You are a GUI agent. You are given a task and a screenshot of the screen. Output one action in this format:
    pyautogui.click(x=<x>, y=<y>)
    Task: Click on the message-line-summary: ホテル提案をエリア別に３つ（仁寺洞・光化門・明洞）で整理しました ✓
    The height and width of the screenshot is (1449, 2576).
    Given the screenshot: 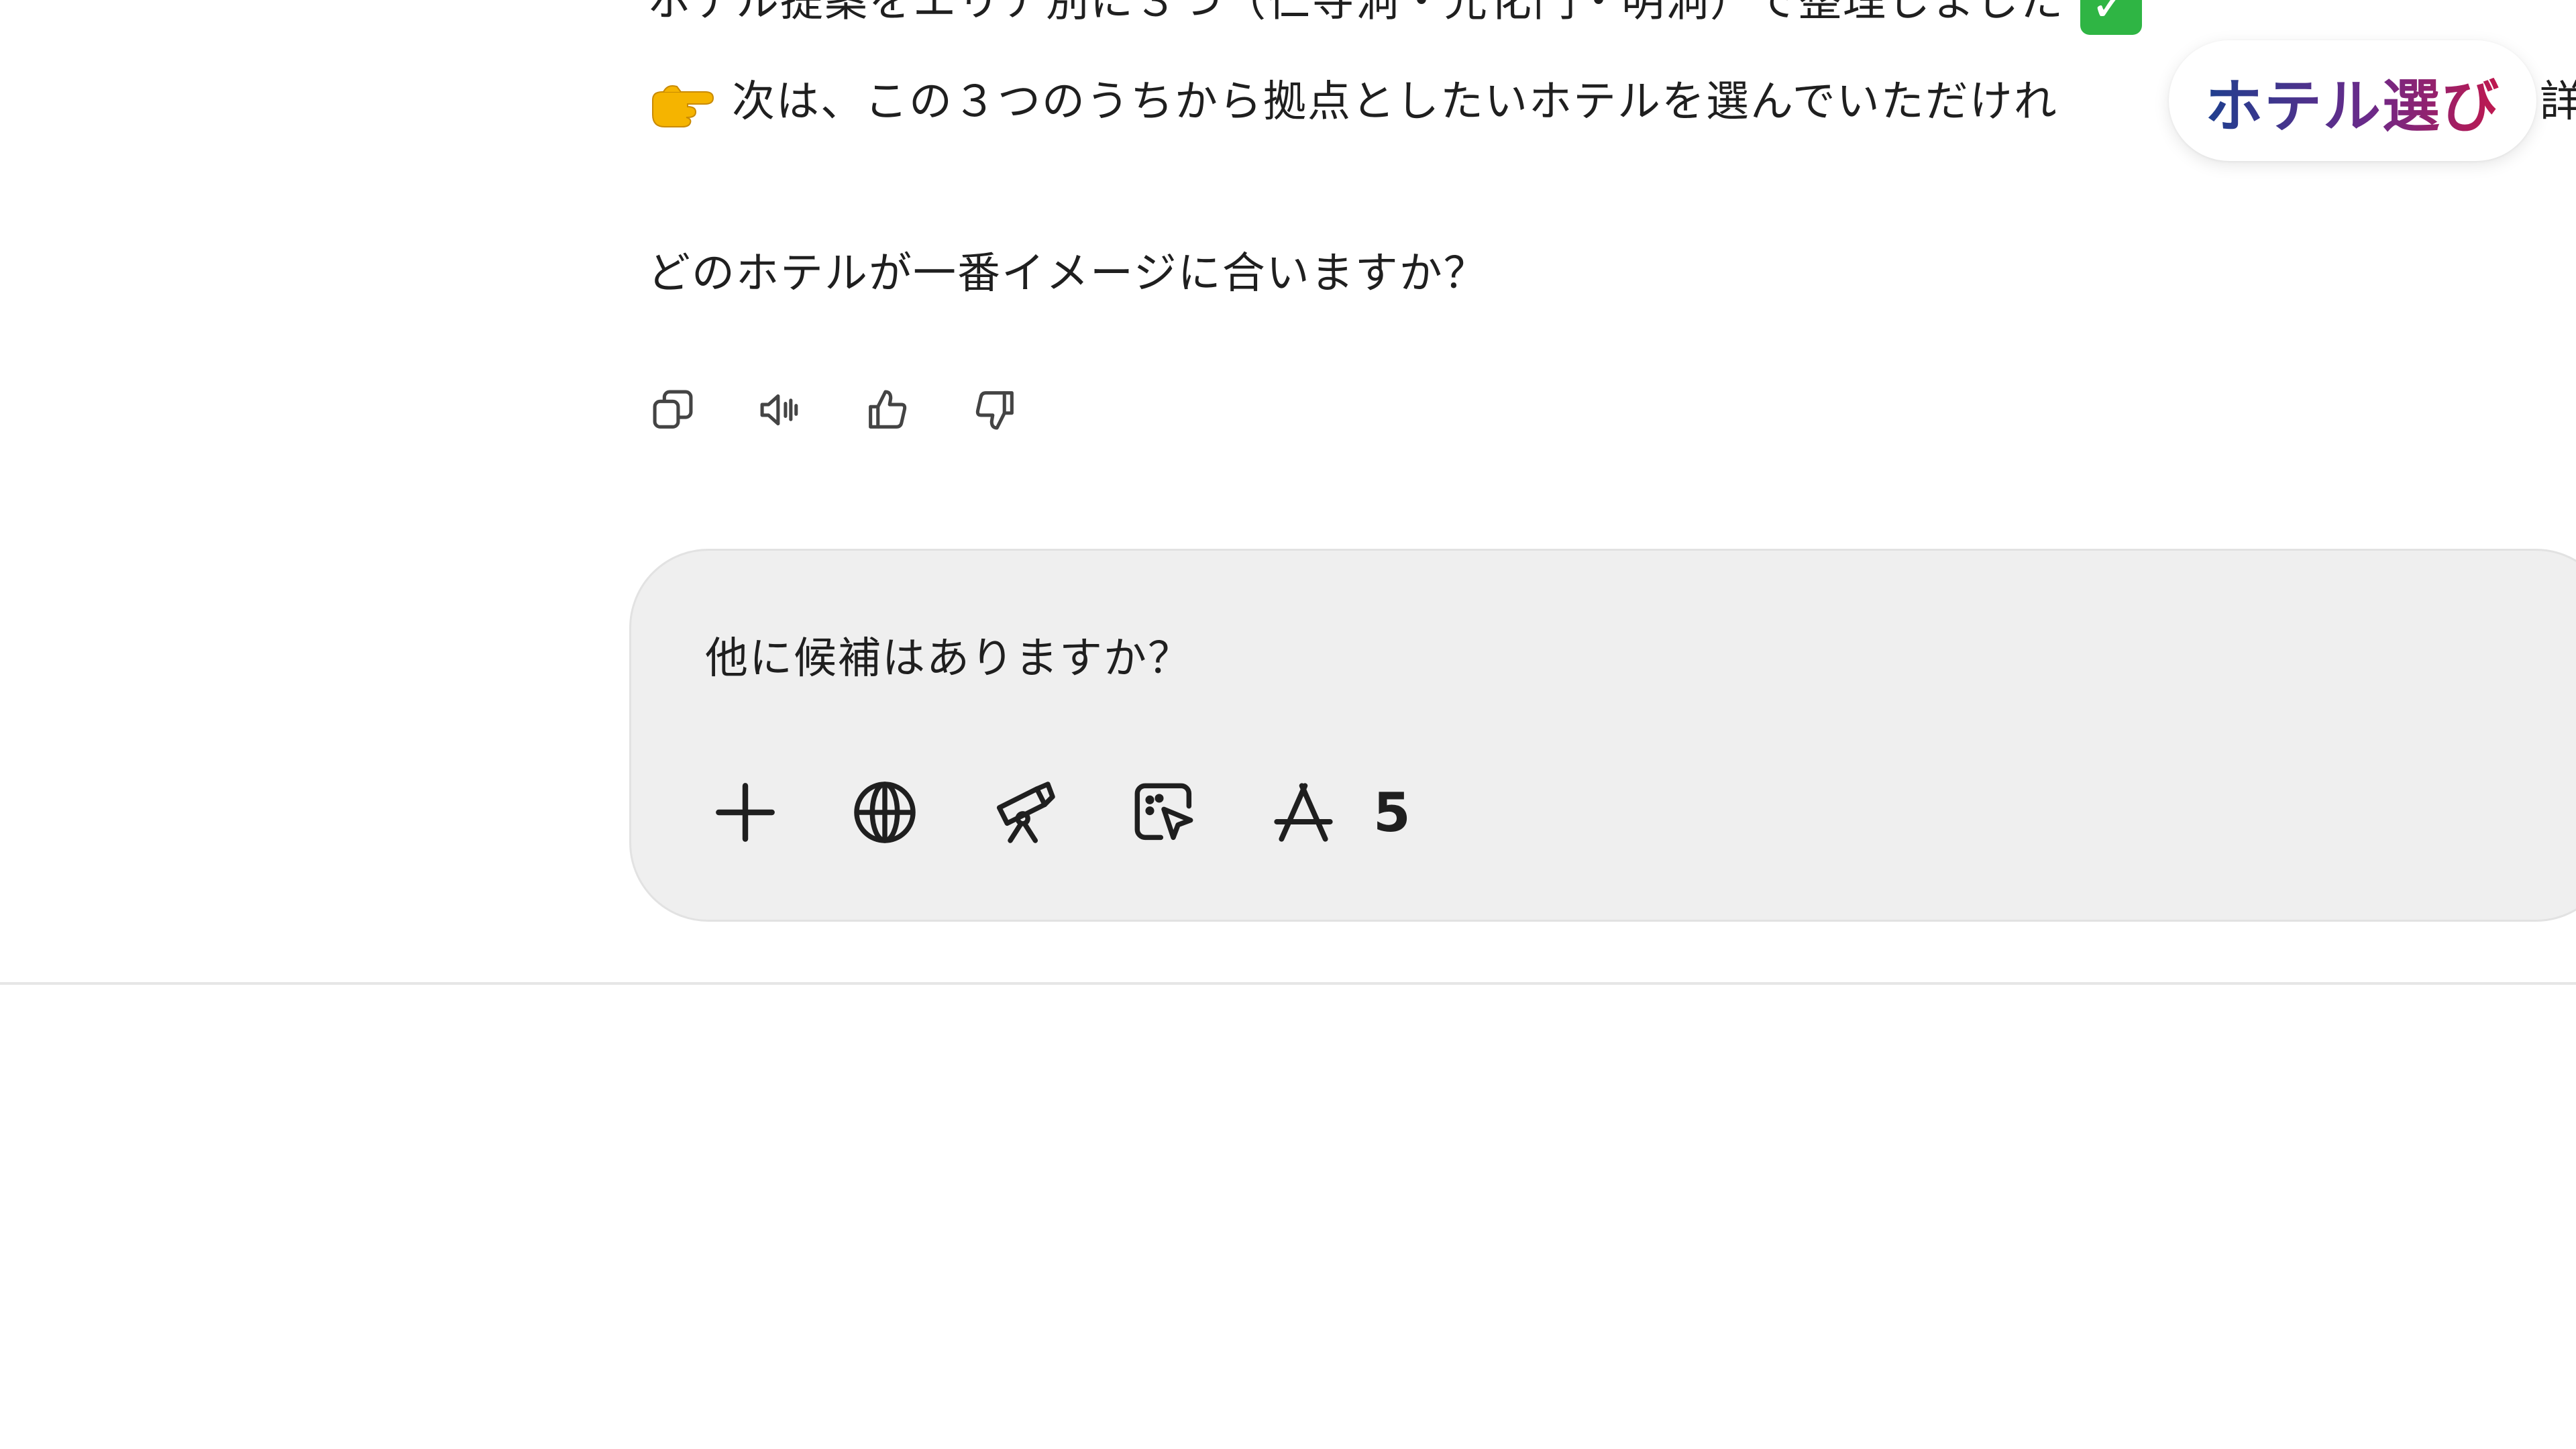 What is the action you would take?
    pyautogui.click(x=1394, y=17)
    